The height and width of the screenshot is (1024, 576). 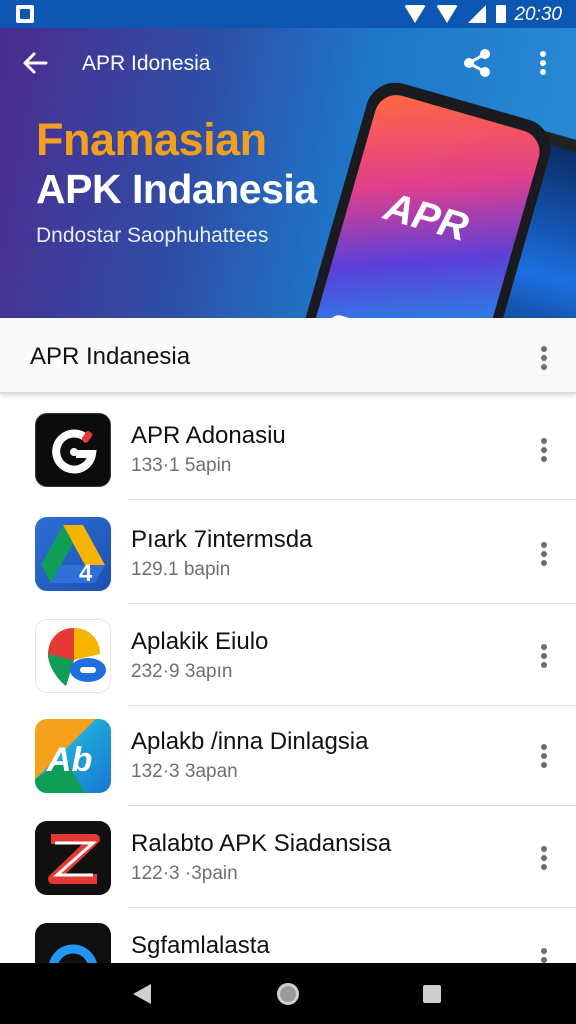 What do you see at coordinates (146, 63) in the screenshot?
I see `app-bar-title: APR Idonesia` at bounding box center [146, 63].